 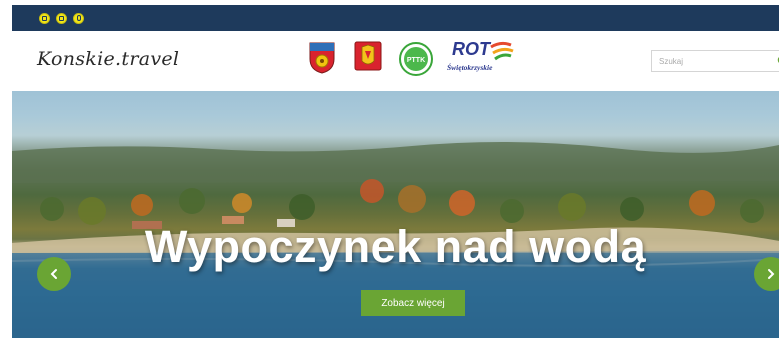 I want to click on pttk-text: PTTK, so click(x=416, y=60).